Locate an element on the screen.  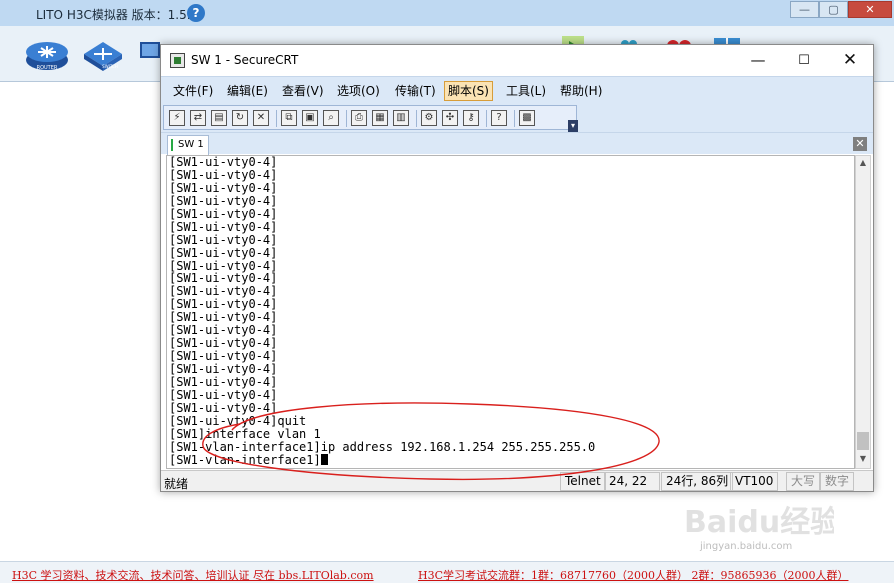
securecrt-app-icon is located at coordinates (177, 60).